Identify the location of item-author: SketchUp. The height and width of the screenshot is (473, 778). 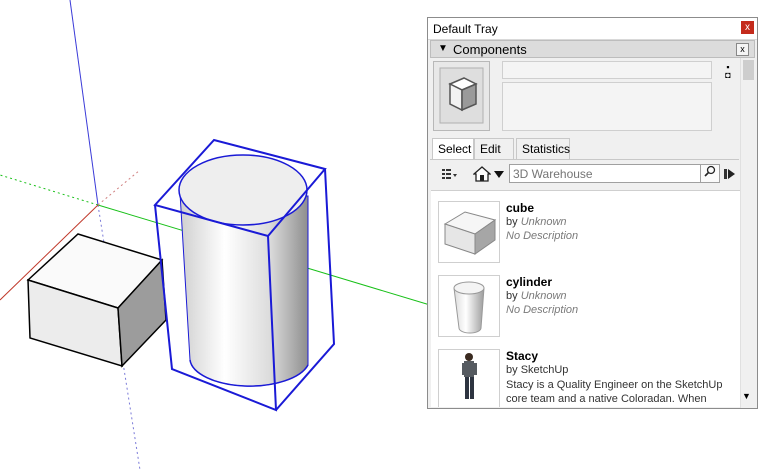
(544, 370).